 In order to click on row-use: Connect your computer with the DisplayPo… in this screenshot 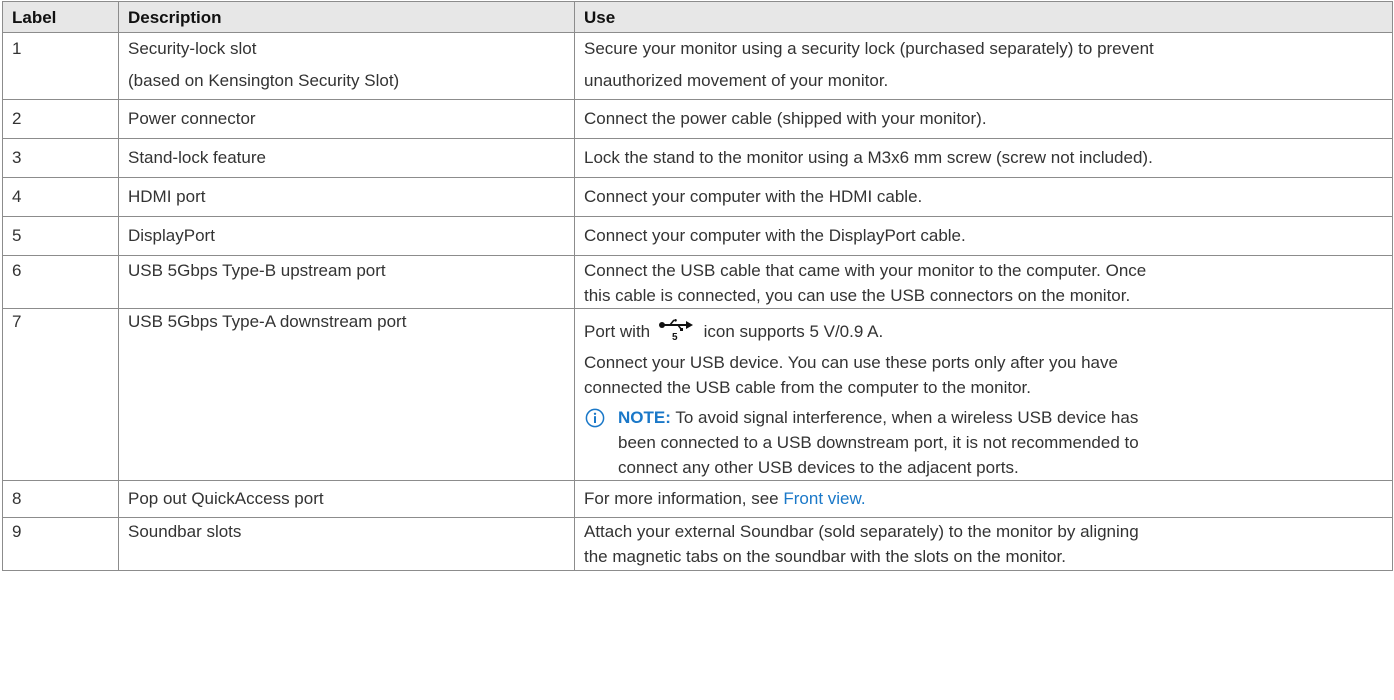, I will do `click(983, 236)`.